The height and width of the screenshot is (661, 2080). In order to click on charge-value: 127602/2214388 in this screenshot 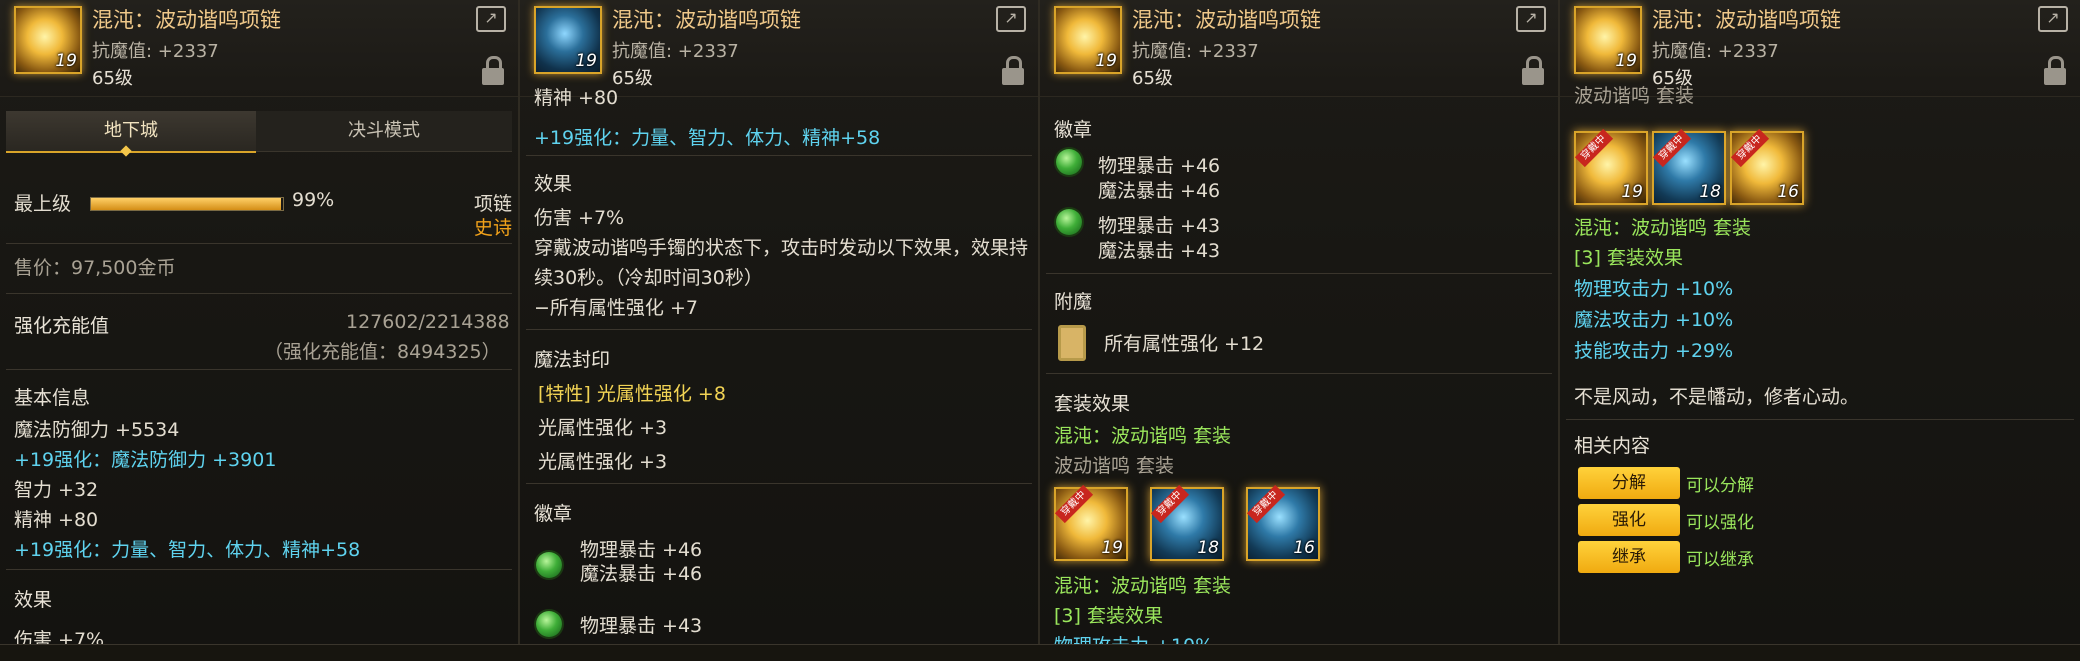, I will do `click(428, 322)`.